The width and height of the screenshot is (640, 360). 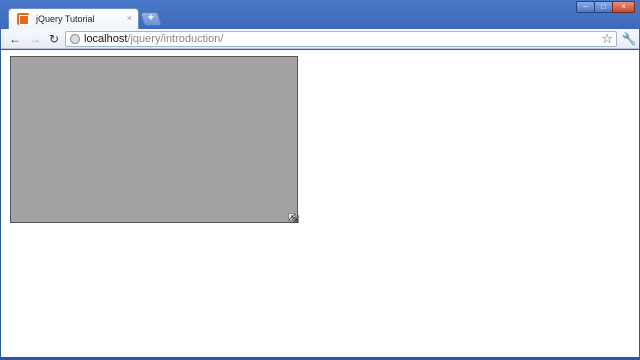 I want to click on tab-jquery-tutorial: jQuery Tutorial ×, so click(x=73, y=19).